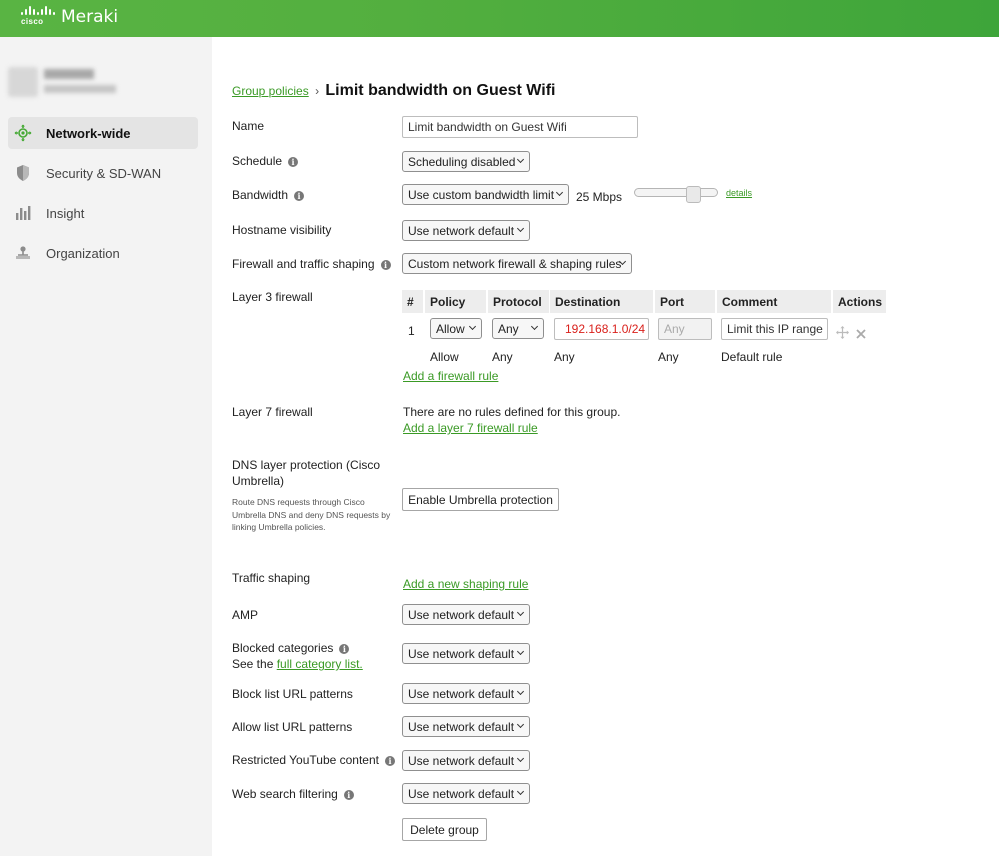  What do you see at coordinates (285, 794) in the screenshot?
I see `web-search-label-text: Web search filtering` at bounding box center [285, 794].